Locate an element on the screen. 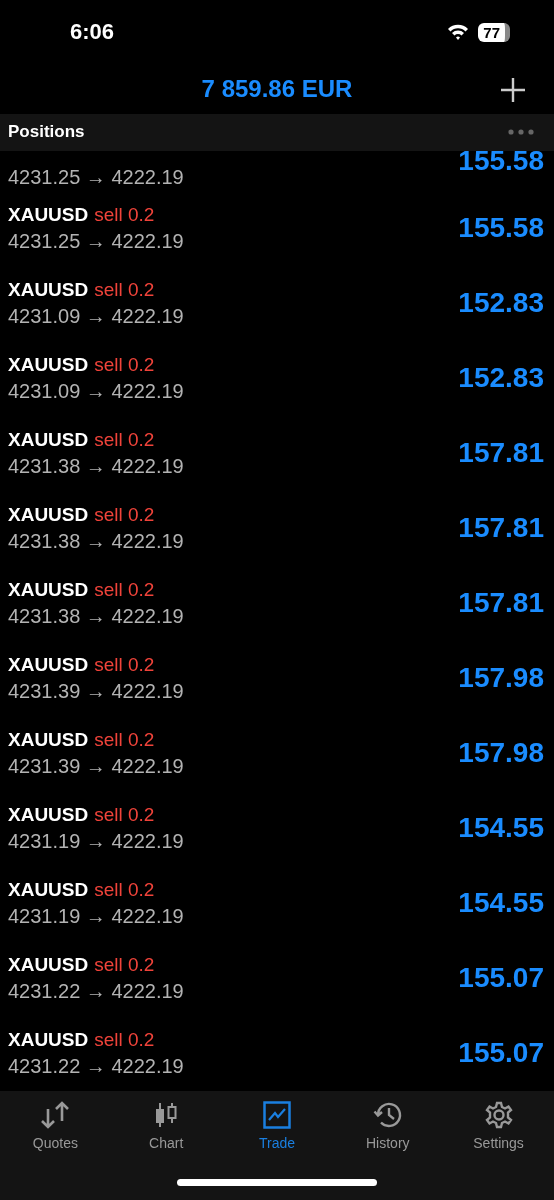 The height and width of the screenshot is (1200, 554). settings-icon is located at coordinates (498, 1114).